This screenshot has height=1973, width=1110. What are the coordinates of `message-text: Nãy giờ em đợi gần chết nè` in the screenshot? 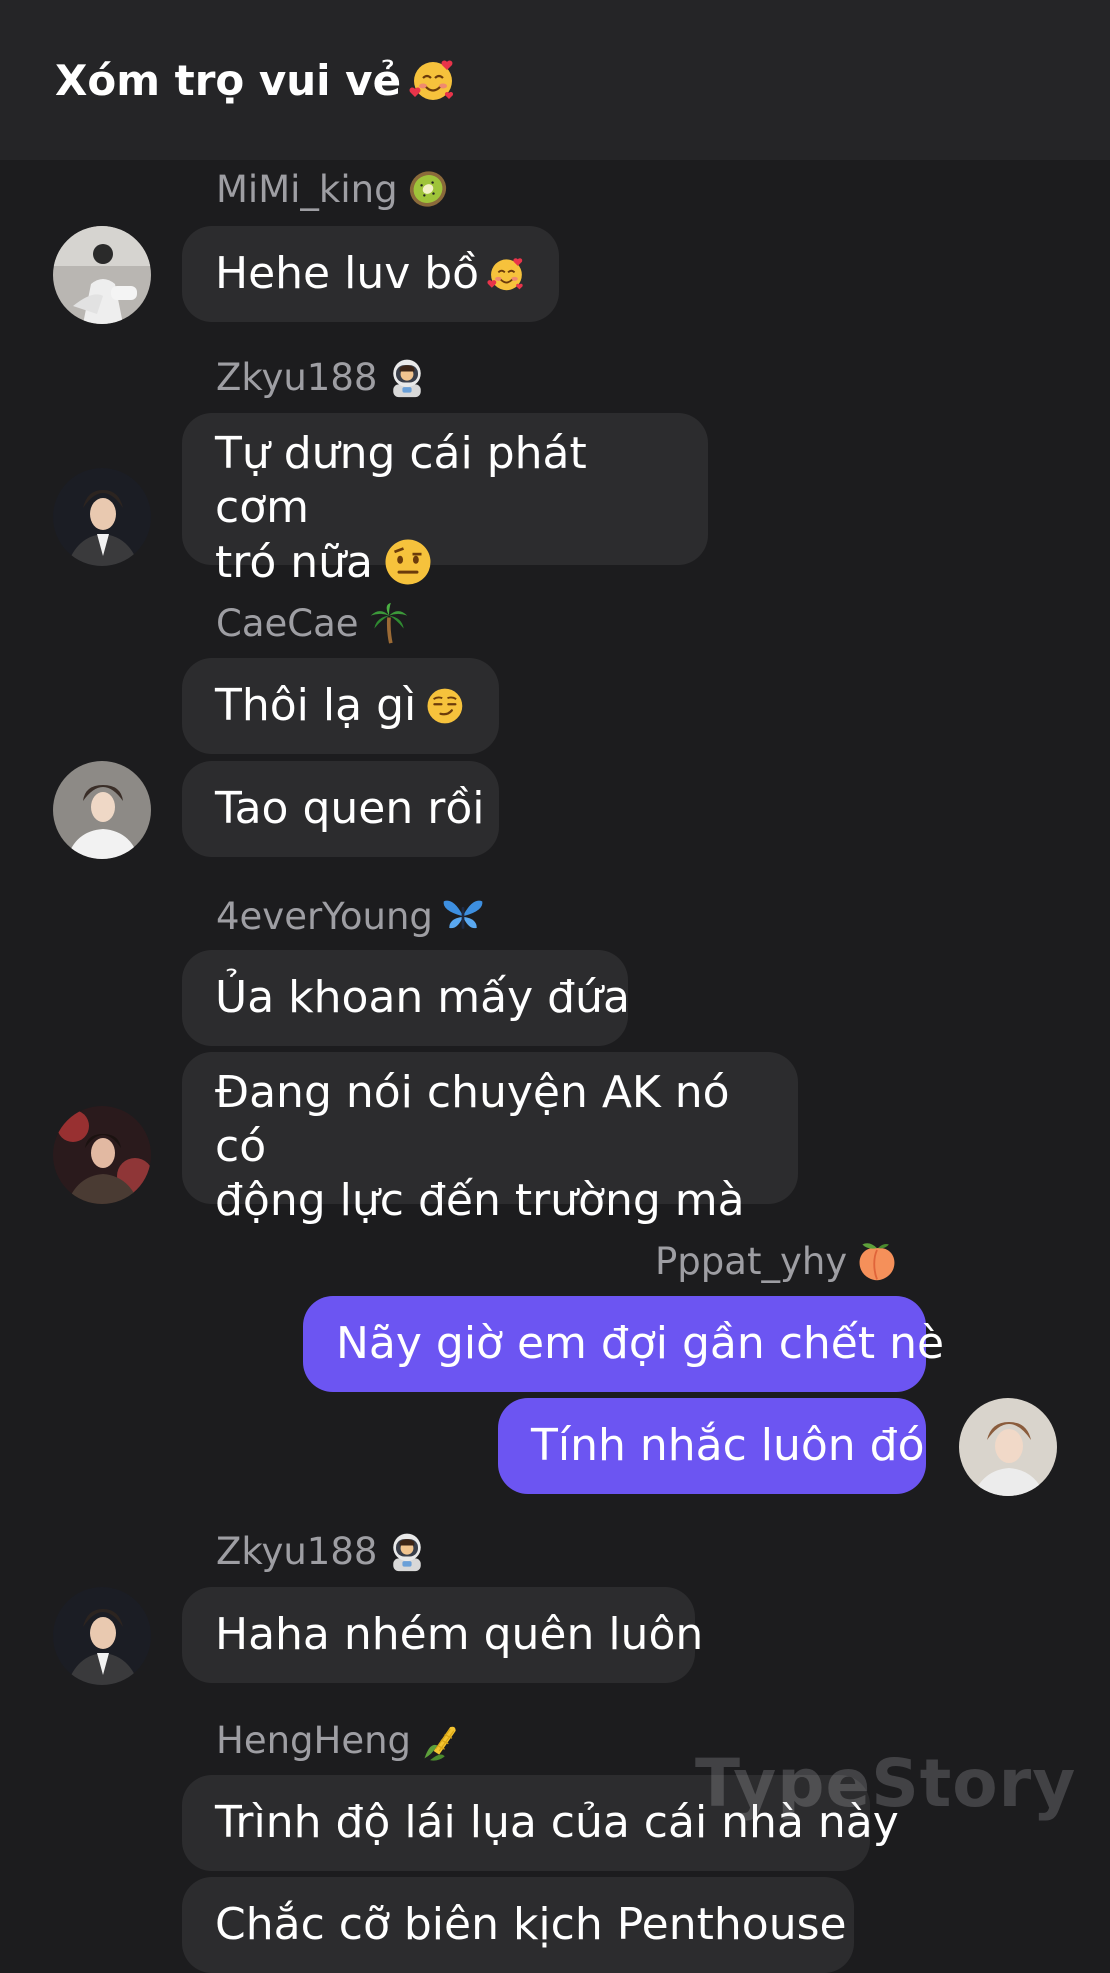 It's located at (640, 1343).